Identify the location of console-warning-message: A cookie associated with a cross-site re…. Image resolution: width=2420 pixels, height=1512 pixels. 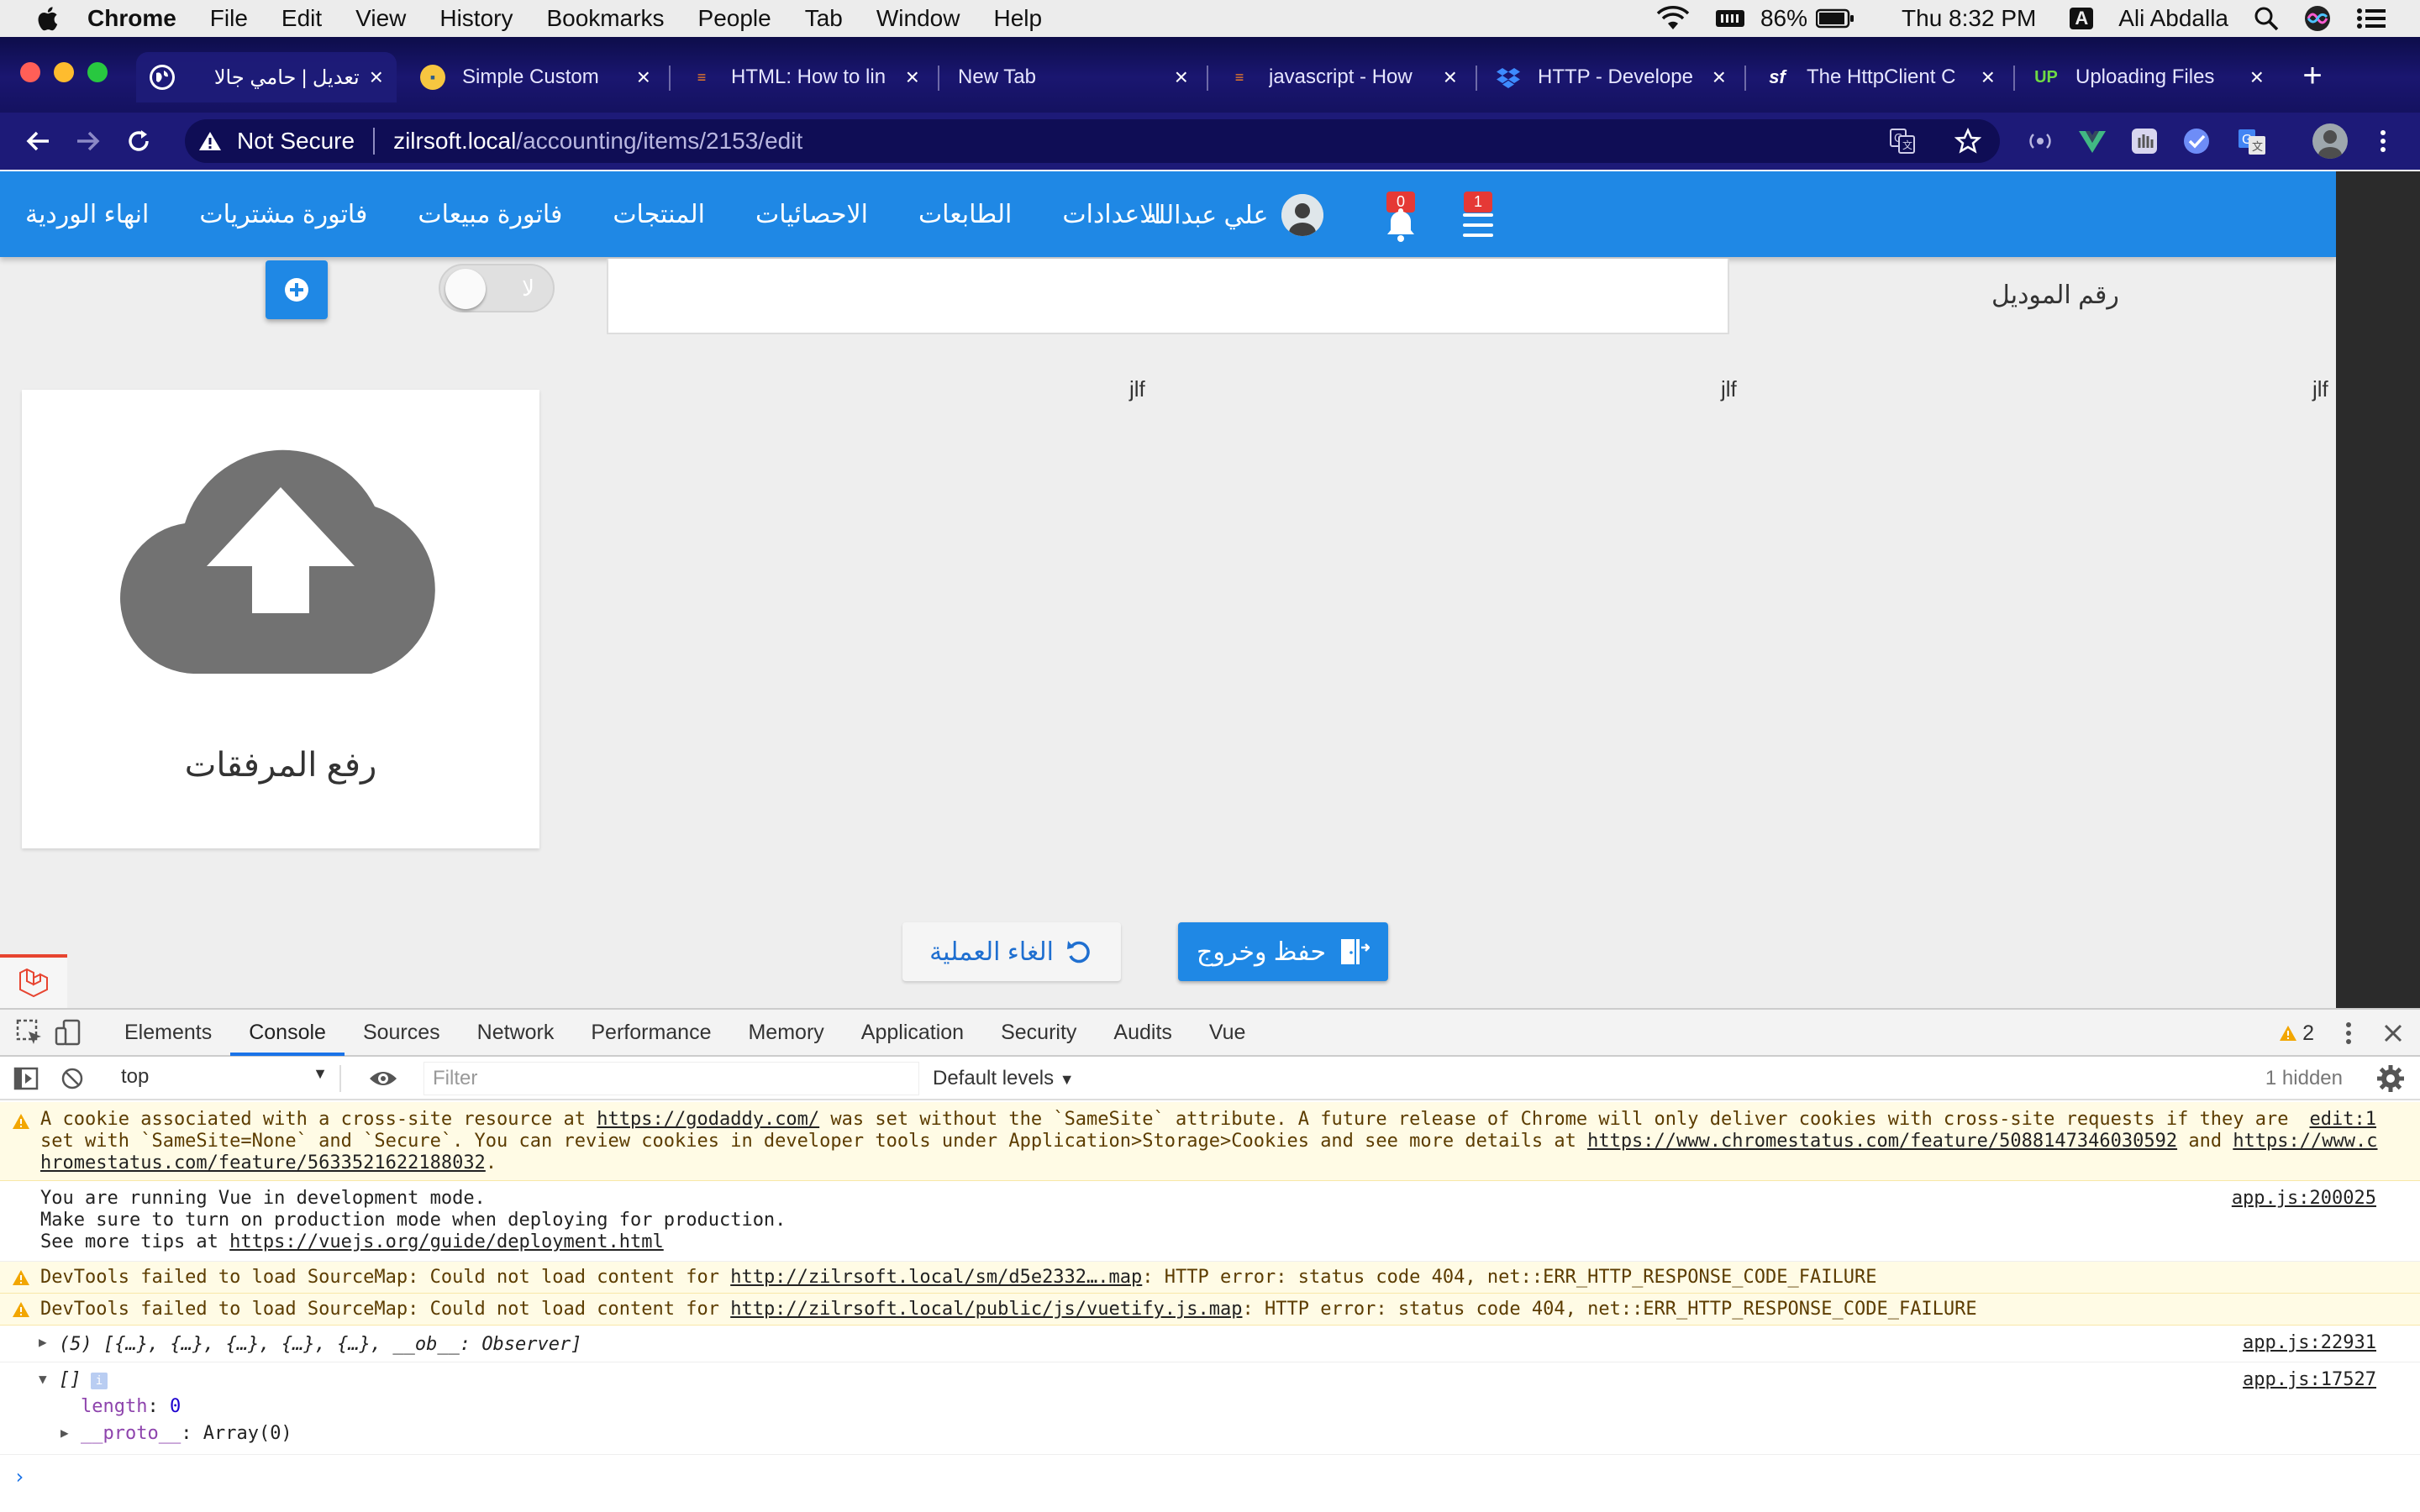
(1210, 1141).